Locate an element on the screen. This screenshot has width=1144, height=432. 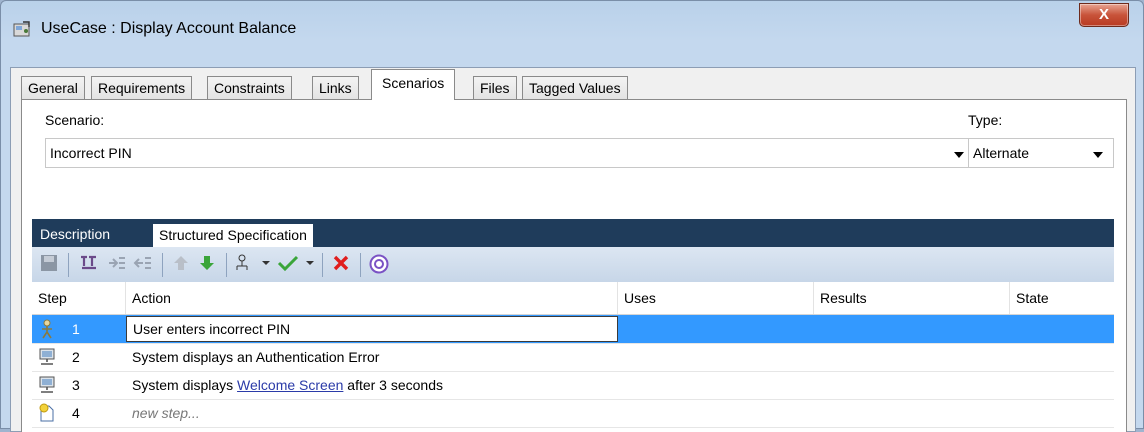
column-uses: Uses is located at coordinates (716, 298).